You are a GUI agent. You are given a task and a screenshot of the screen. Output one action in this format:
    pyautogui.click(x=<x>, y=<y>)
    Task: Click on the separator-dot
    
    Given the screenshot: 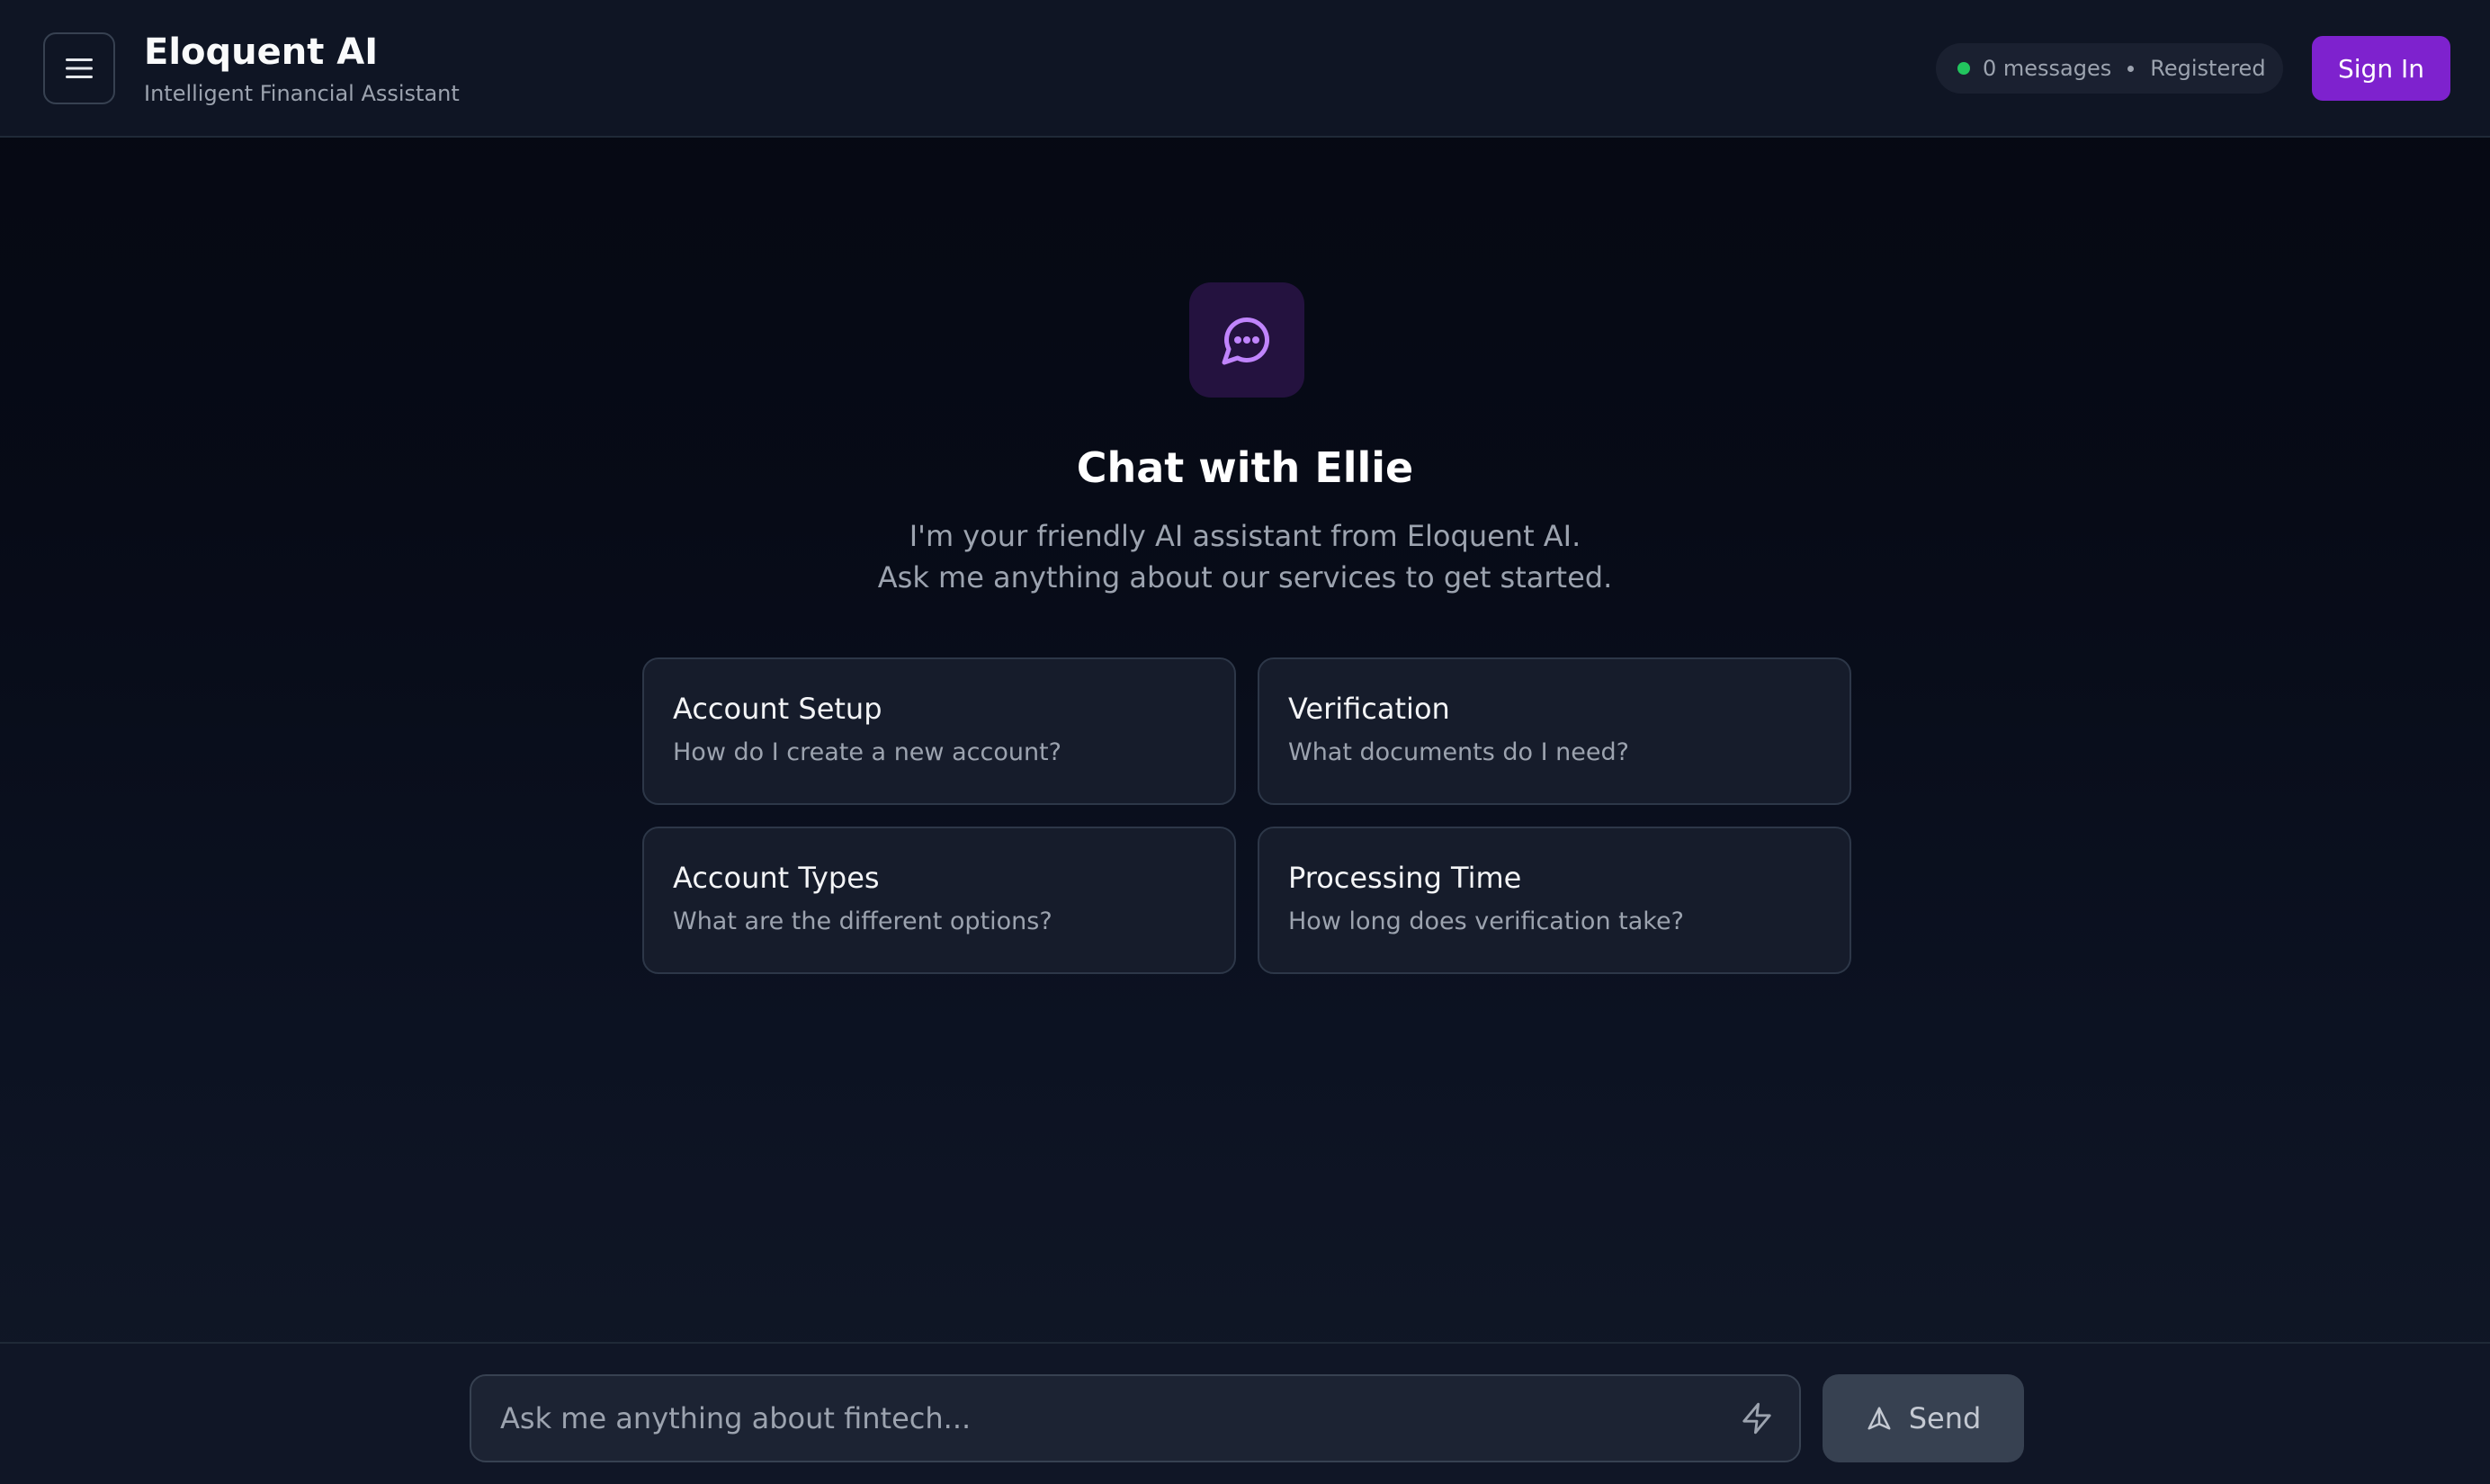 What is the action you would take?
    pyautogui.click(x=2131, y=68)
    